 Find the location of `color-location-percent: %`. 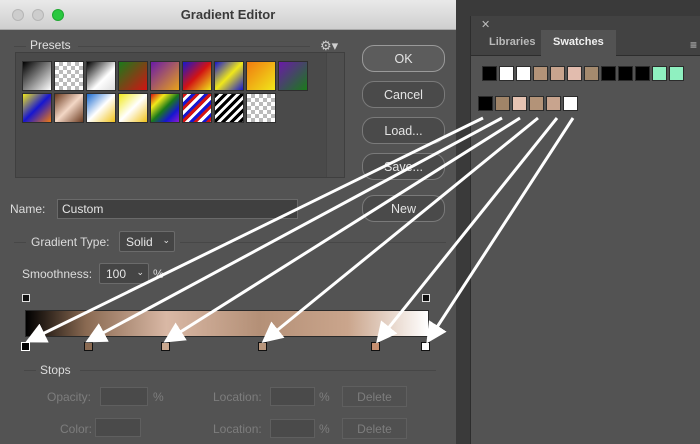

color-location-percent: % is located at coordinates (324, 429).